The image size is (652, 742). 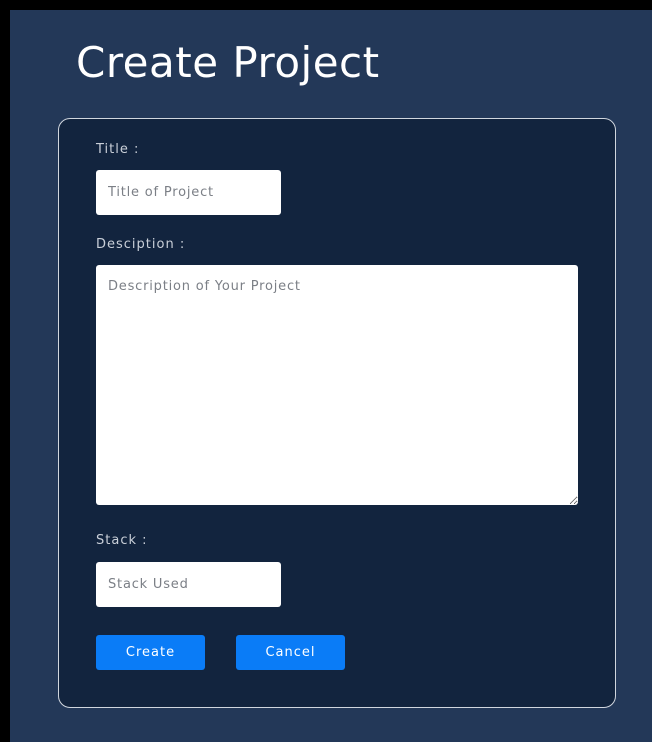 What do you see at coordinates (141, 244) in the screenshot?
I see `description-label: Desciption :` at bounding box center [141, 244].